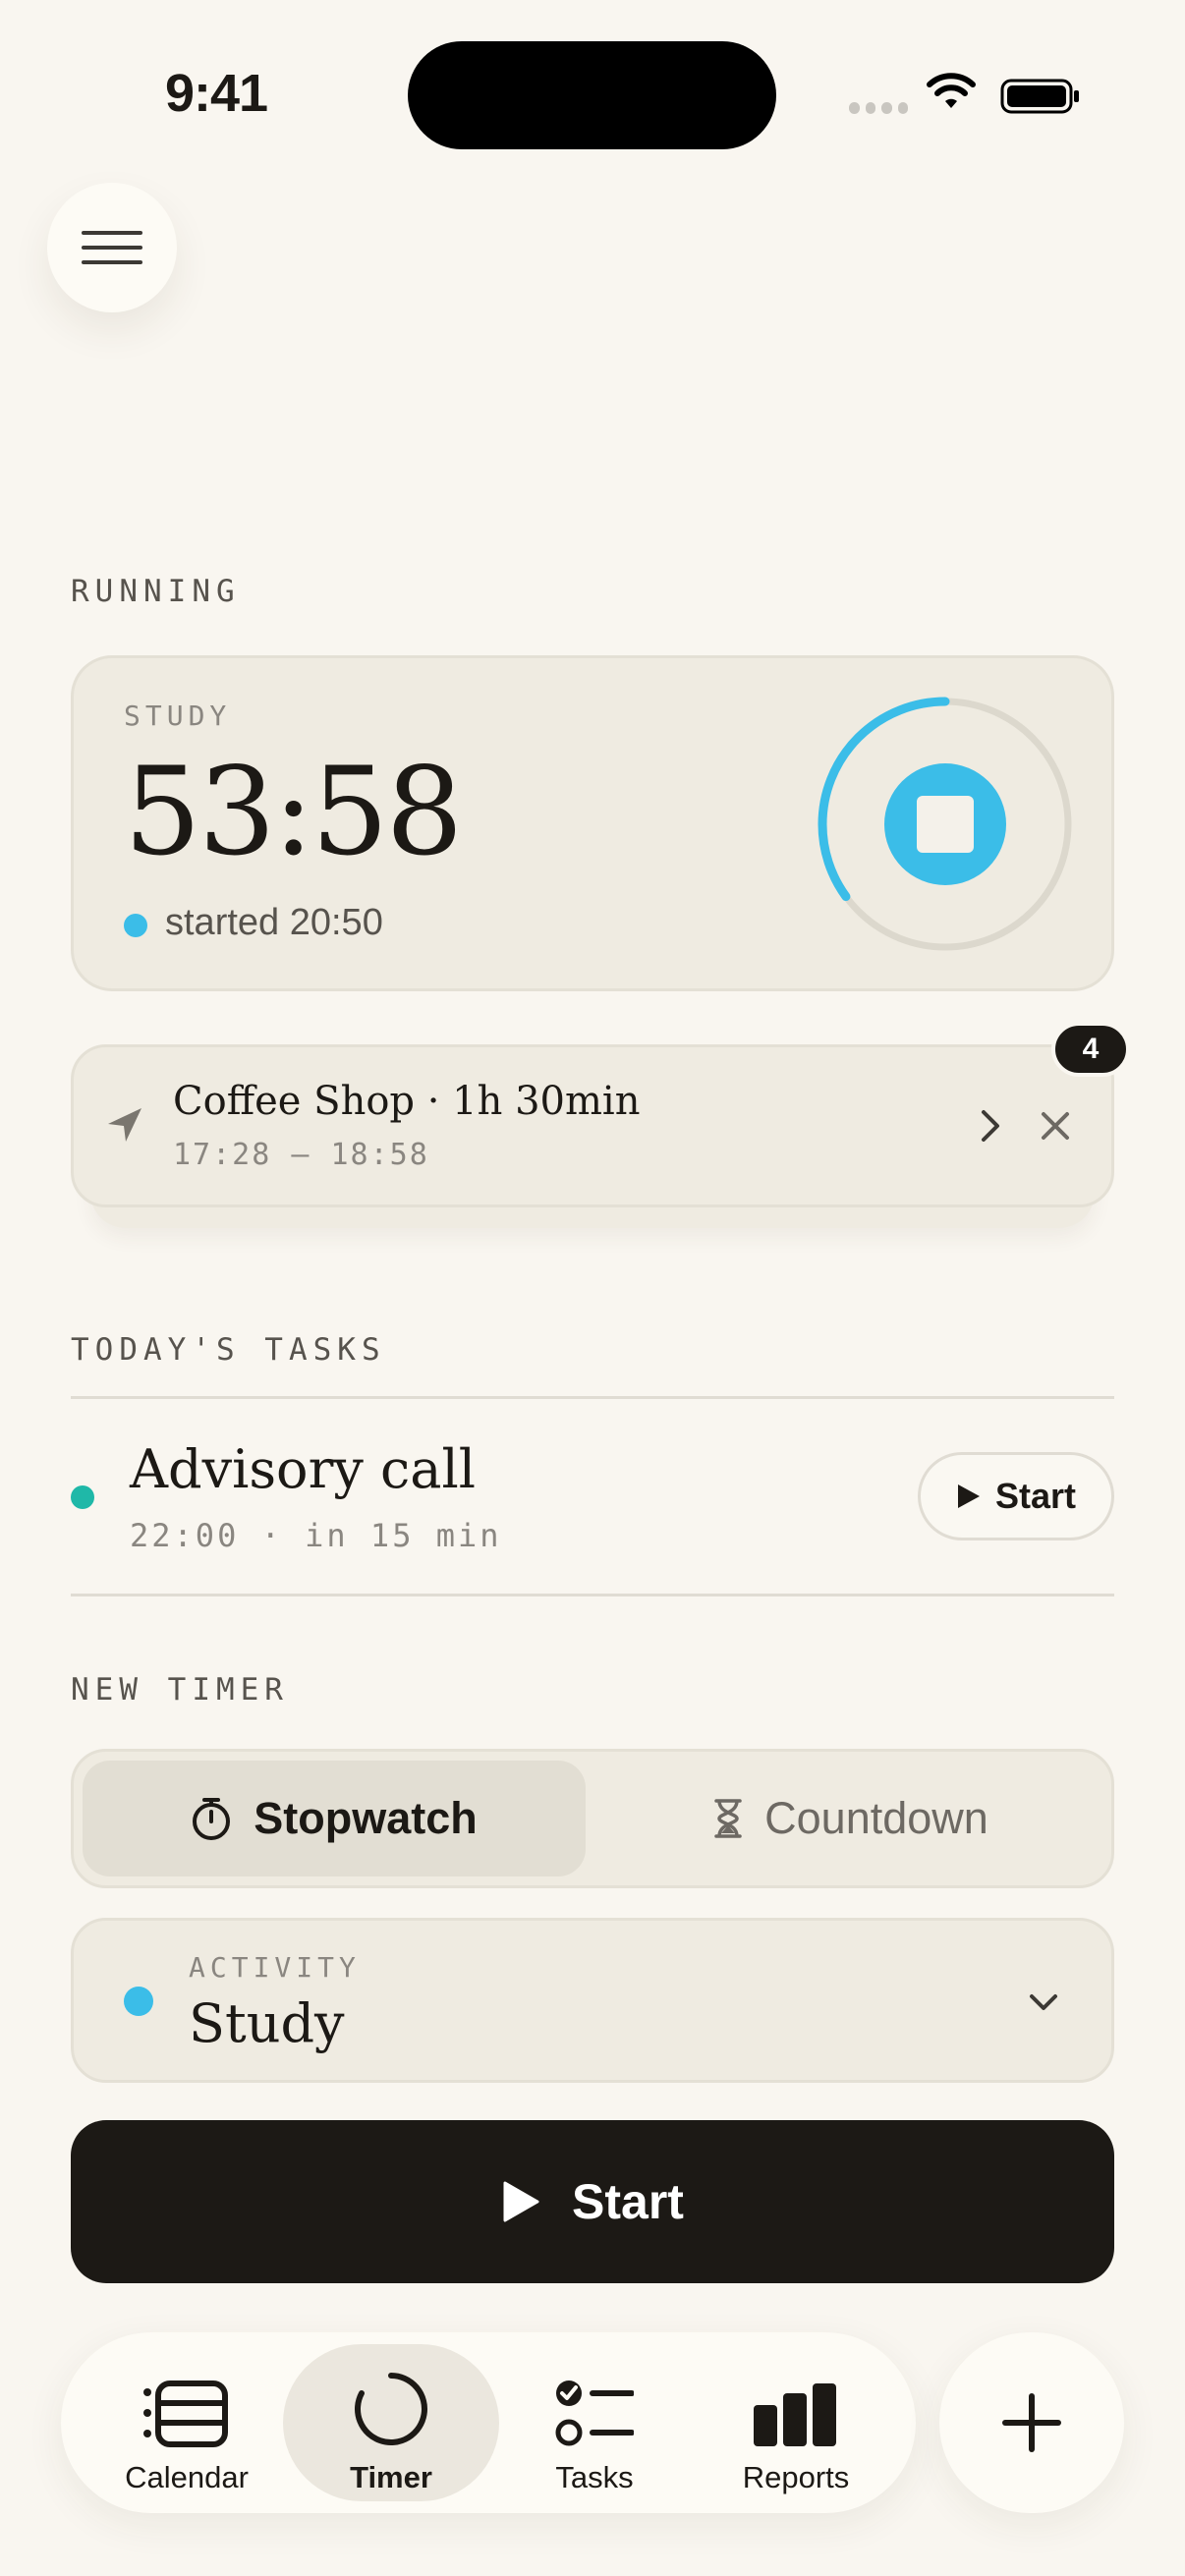 This screenshot has width=1185, height=2576. I want to click on running-started-time: started 20:50, so click(274, 922).